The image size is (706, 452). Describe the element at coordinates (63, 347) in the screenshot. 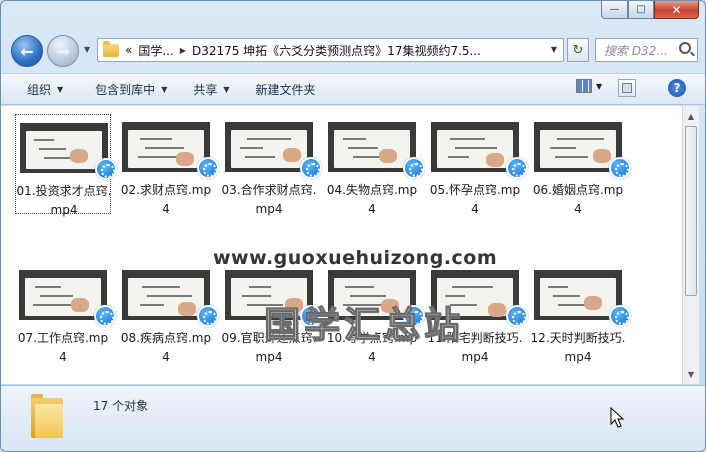

I see `file-name: 07.工作点窍.mp4` at that location.